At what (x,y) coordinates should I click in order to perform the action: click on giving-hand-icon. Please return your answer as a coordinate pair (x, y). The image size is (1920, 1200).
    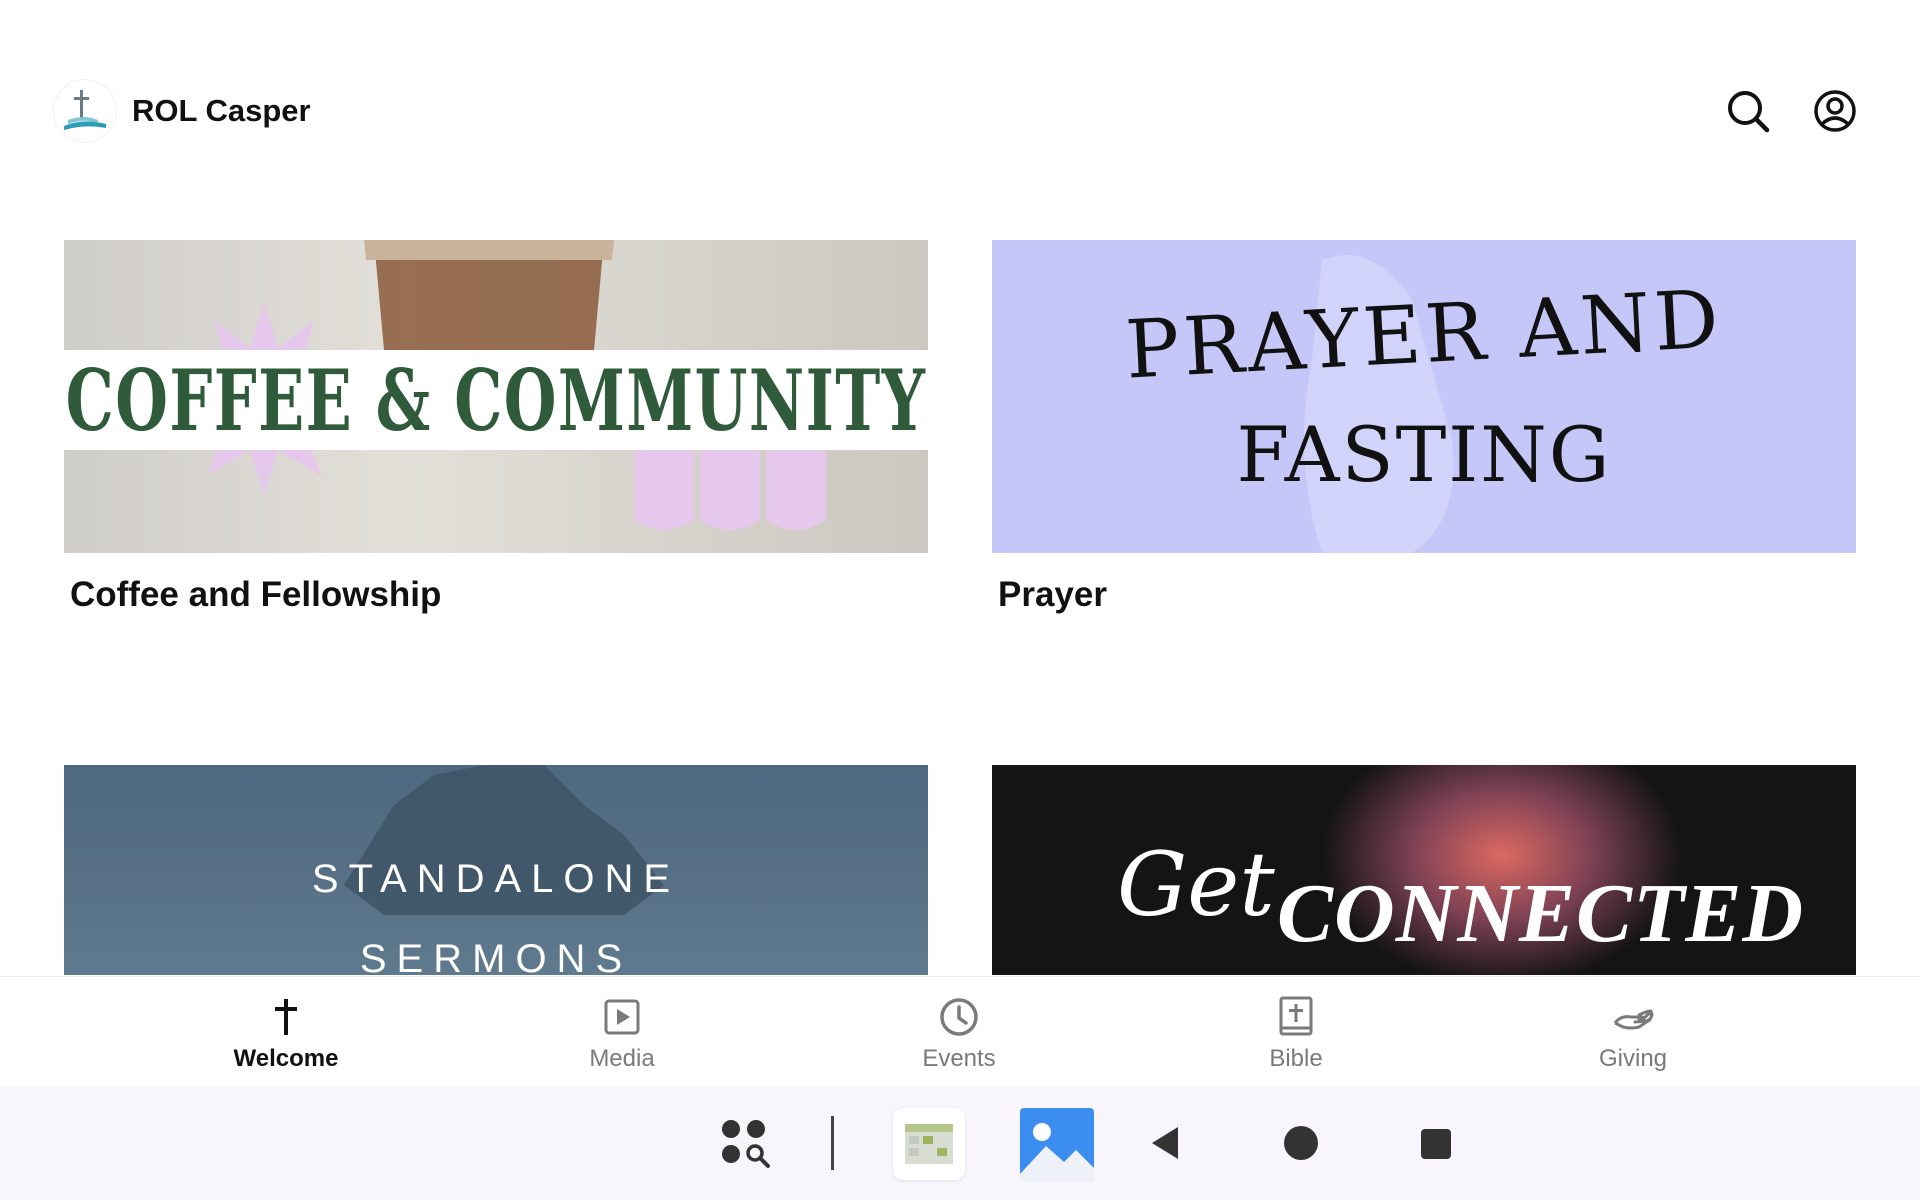
    Looking at the image, I should click on (1633, 1017).